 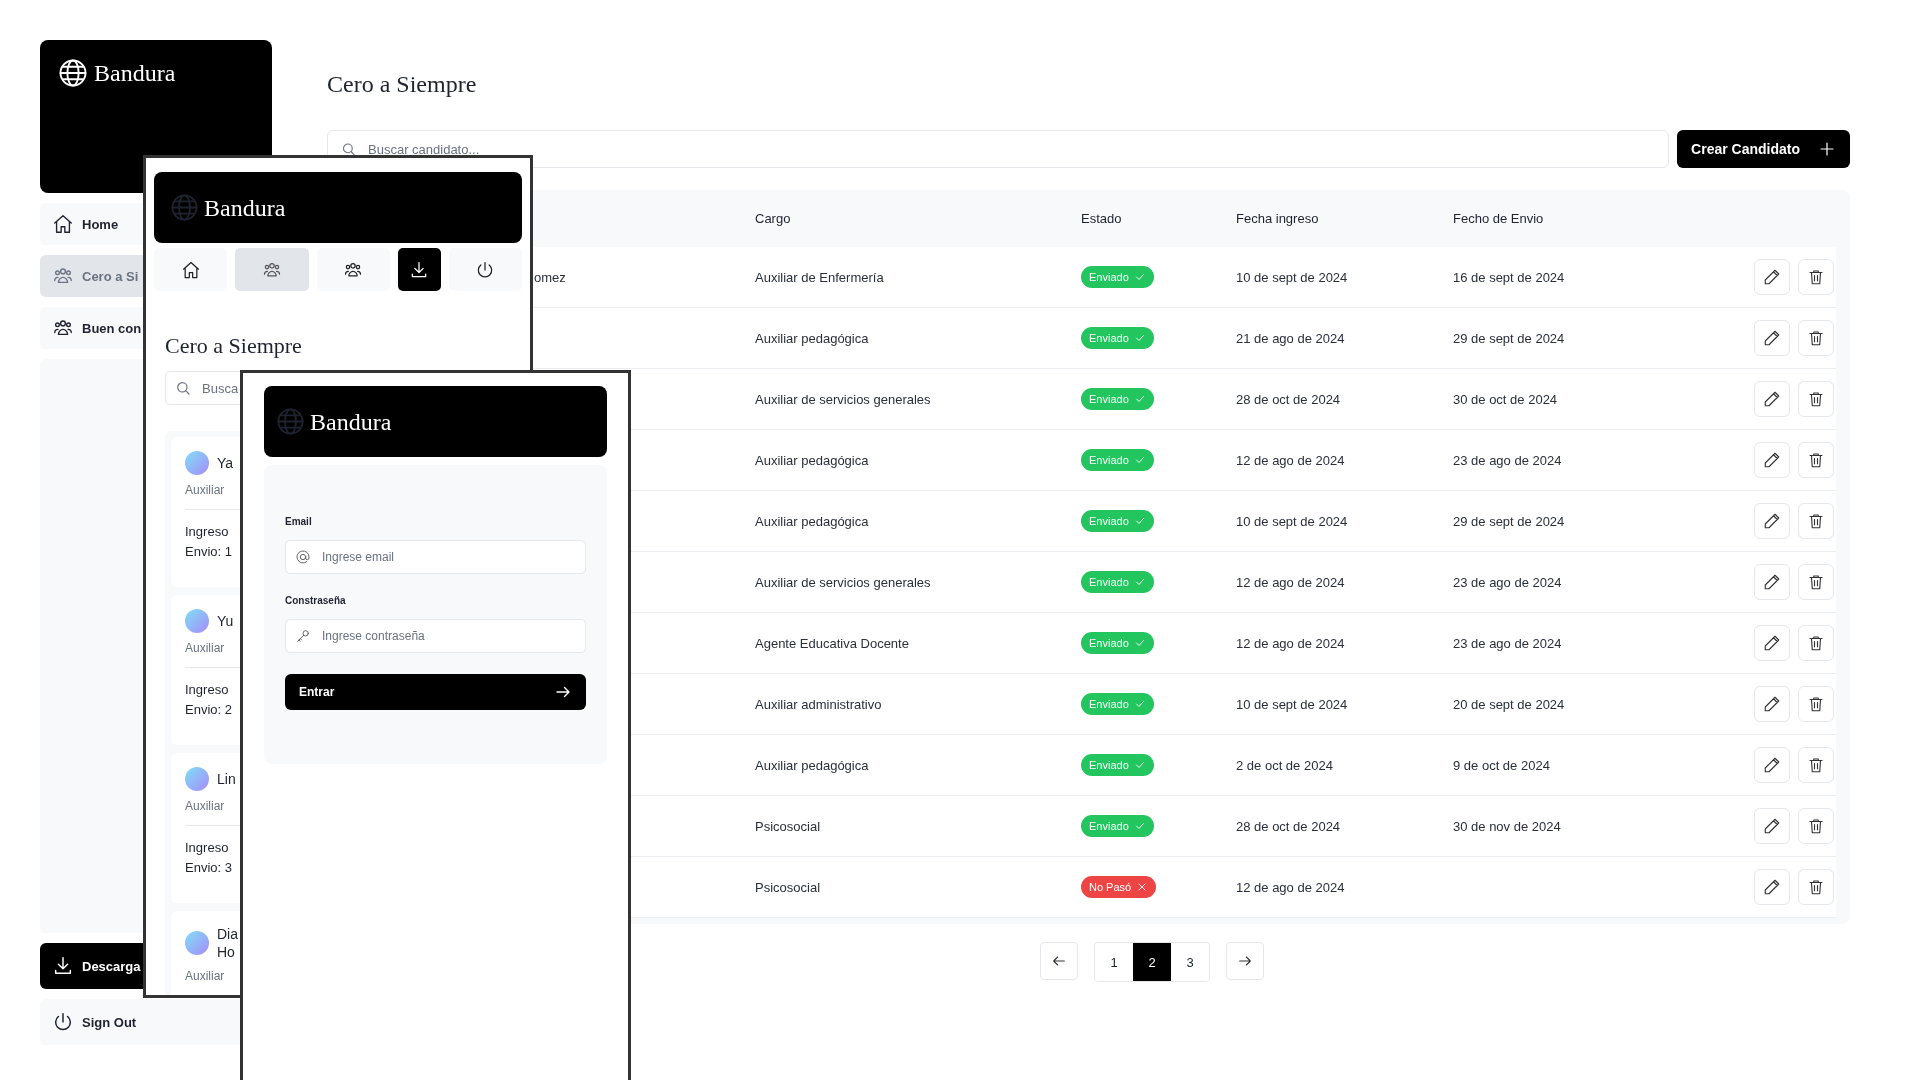 What do you see at coordinates (1101, 218) in the screenshot?
I see `column-header: Estado` at bounding box center [1101, 218].